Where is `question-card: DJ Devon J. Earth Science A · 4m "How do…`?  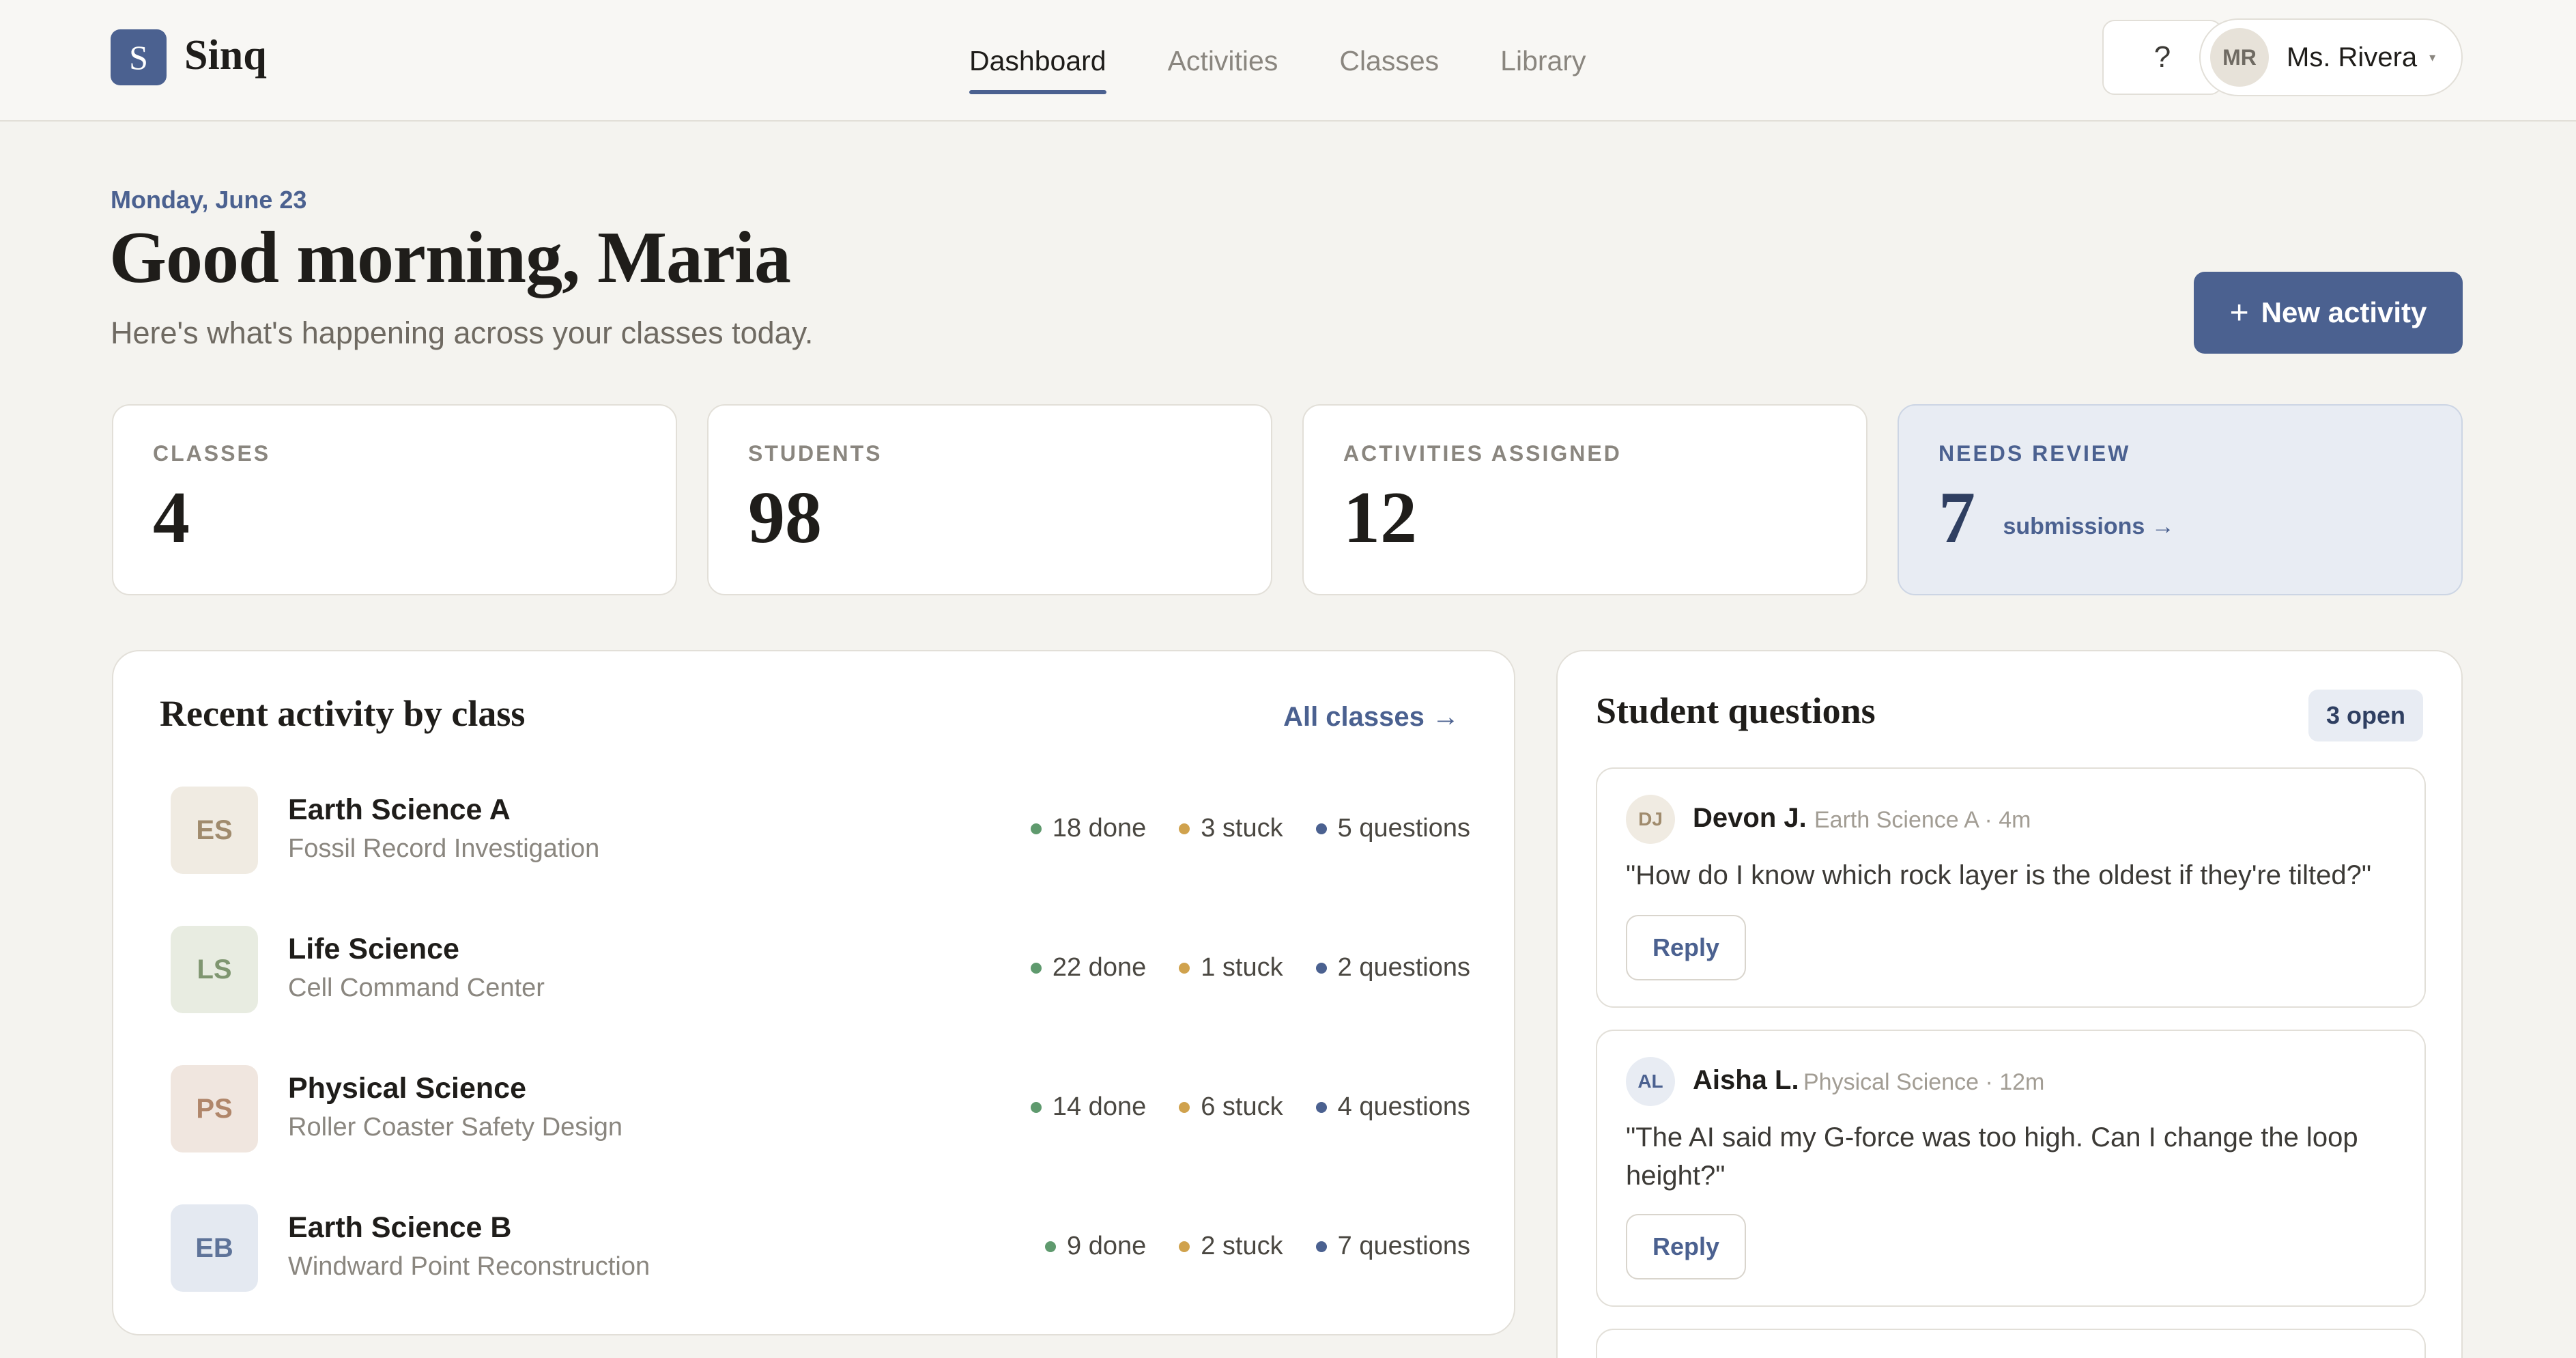
question-card: DJ Devon J. Earth Science A · 4m "How do… is located at coordinates (2011, 887).